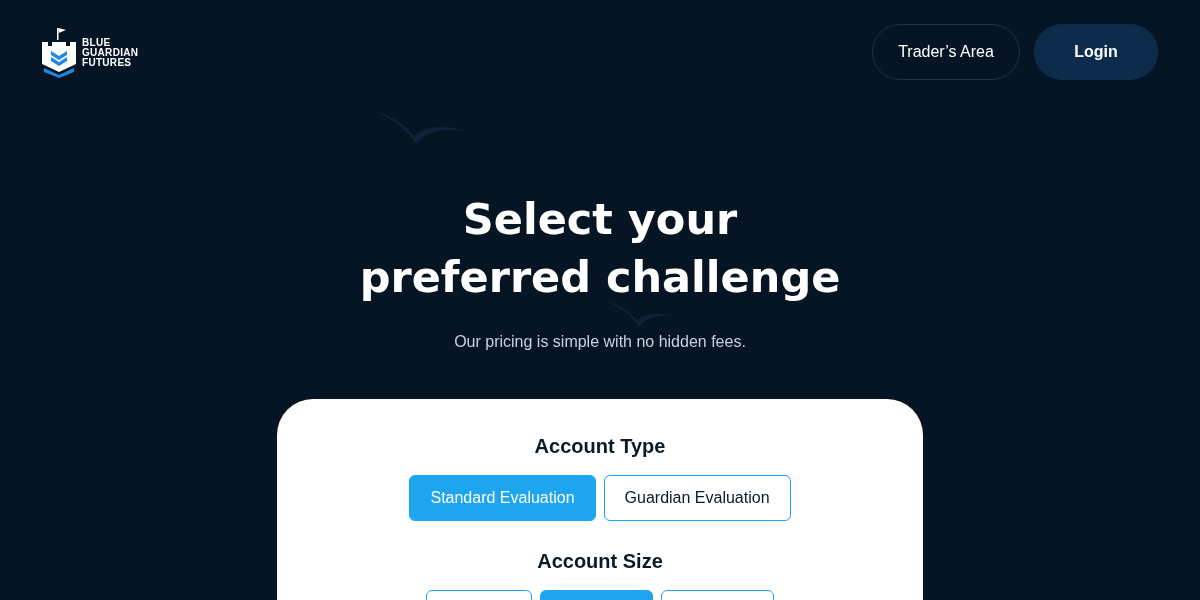  I want to click on page-title: Select your, so click(600, 219).